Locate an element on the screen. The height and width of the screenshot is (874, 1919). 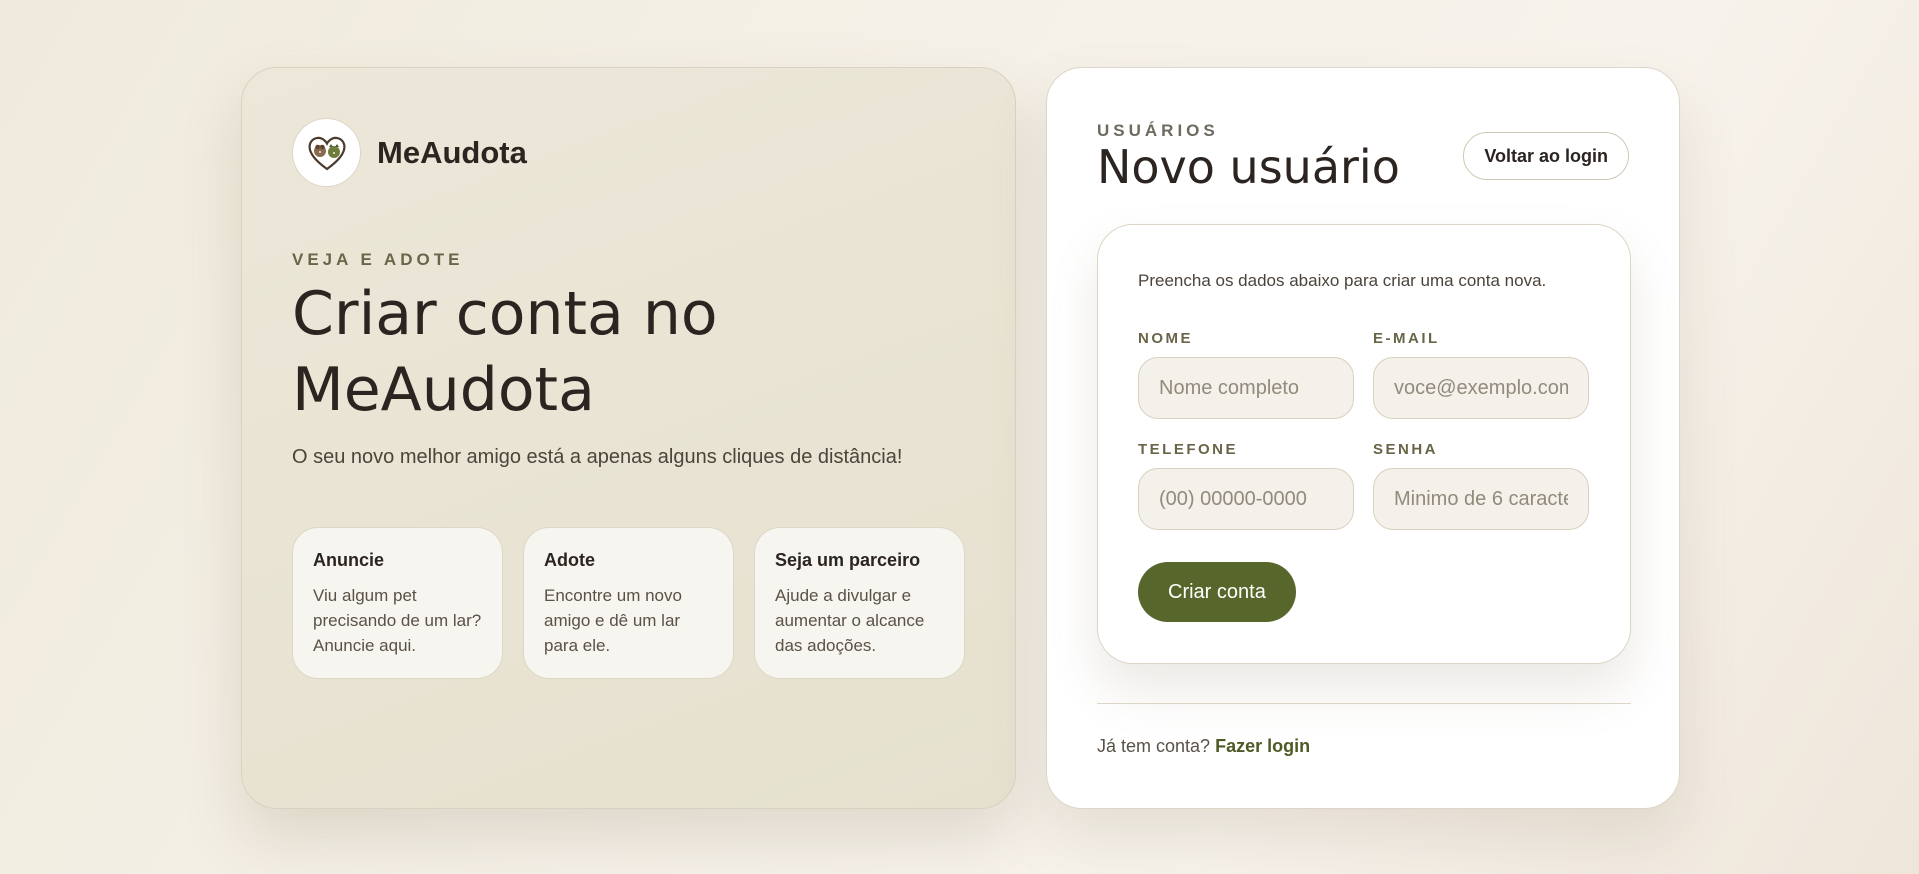
feature-title: Anuncie is located at coordinates (349, 560).